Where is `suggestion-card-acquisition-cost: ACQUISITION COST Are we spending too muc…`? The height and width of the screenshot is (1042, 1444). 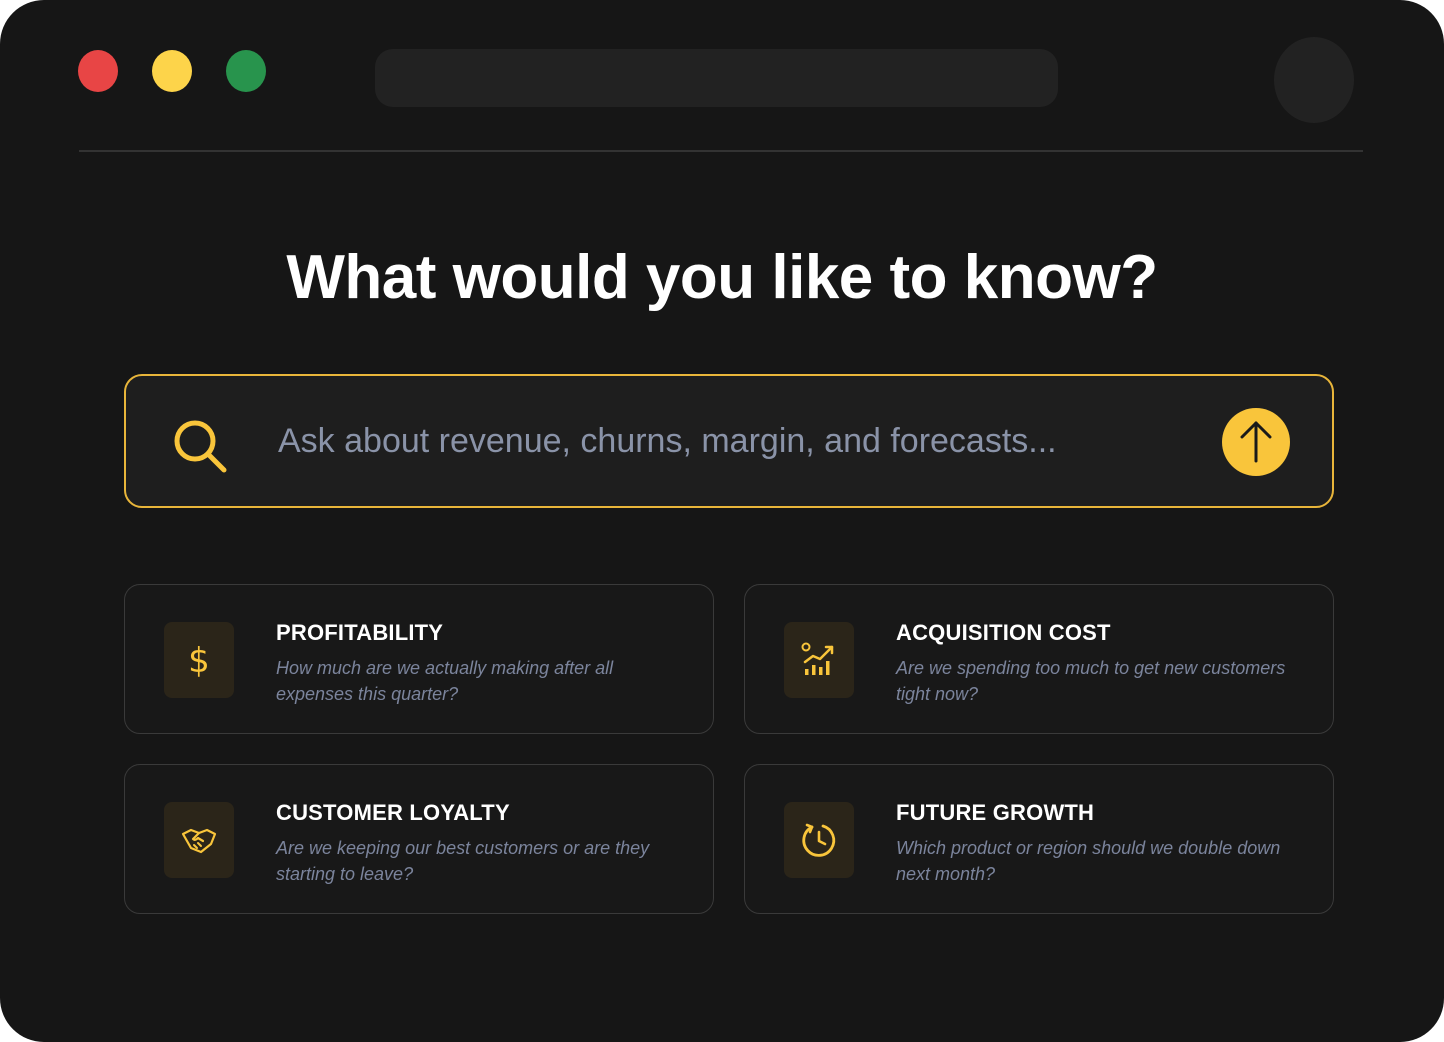
suggestion-card-acquisition-cost: ACQUISITION COST Are we spending too muc… is located at coordinates (1039, 659).